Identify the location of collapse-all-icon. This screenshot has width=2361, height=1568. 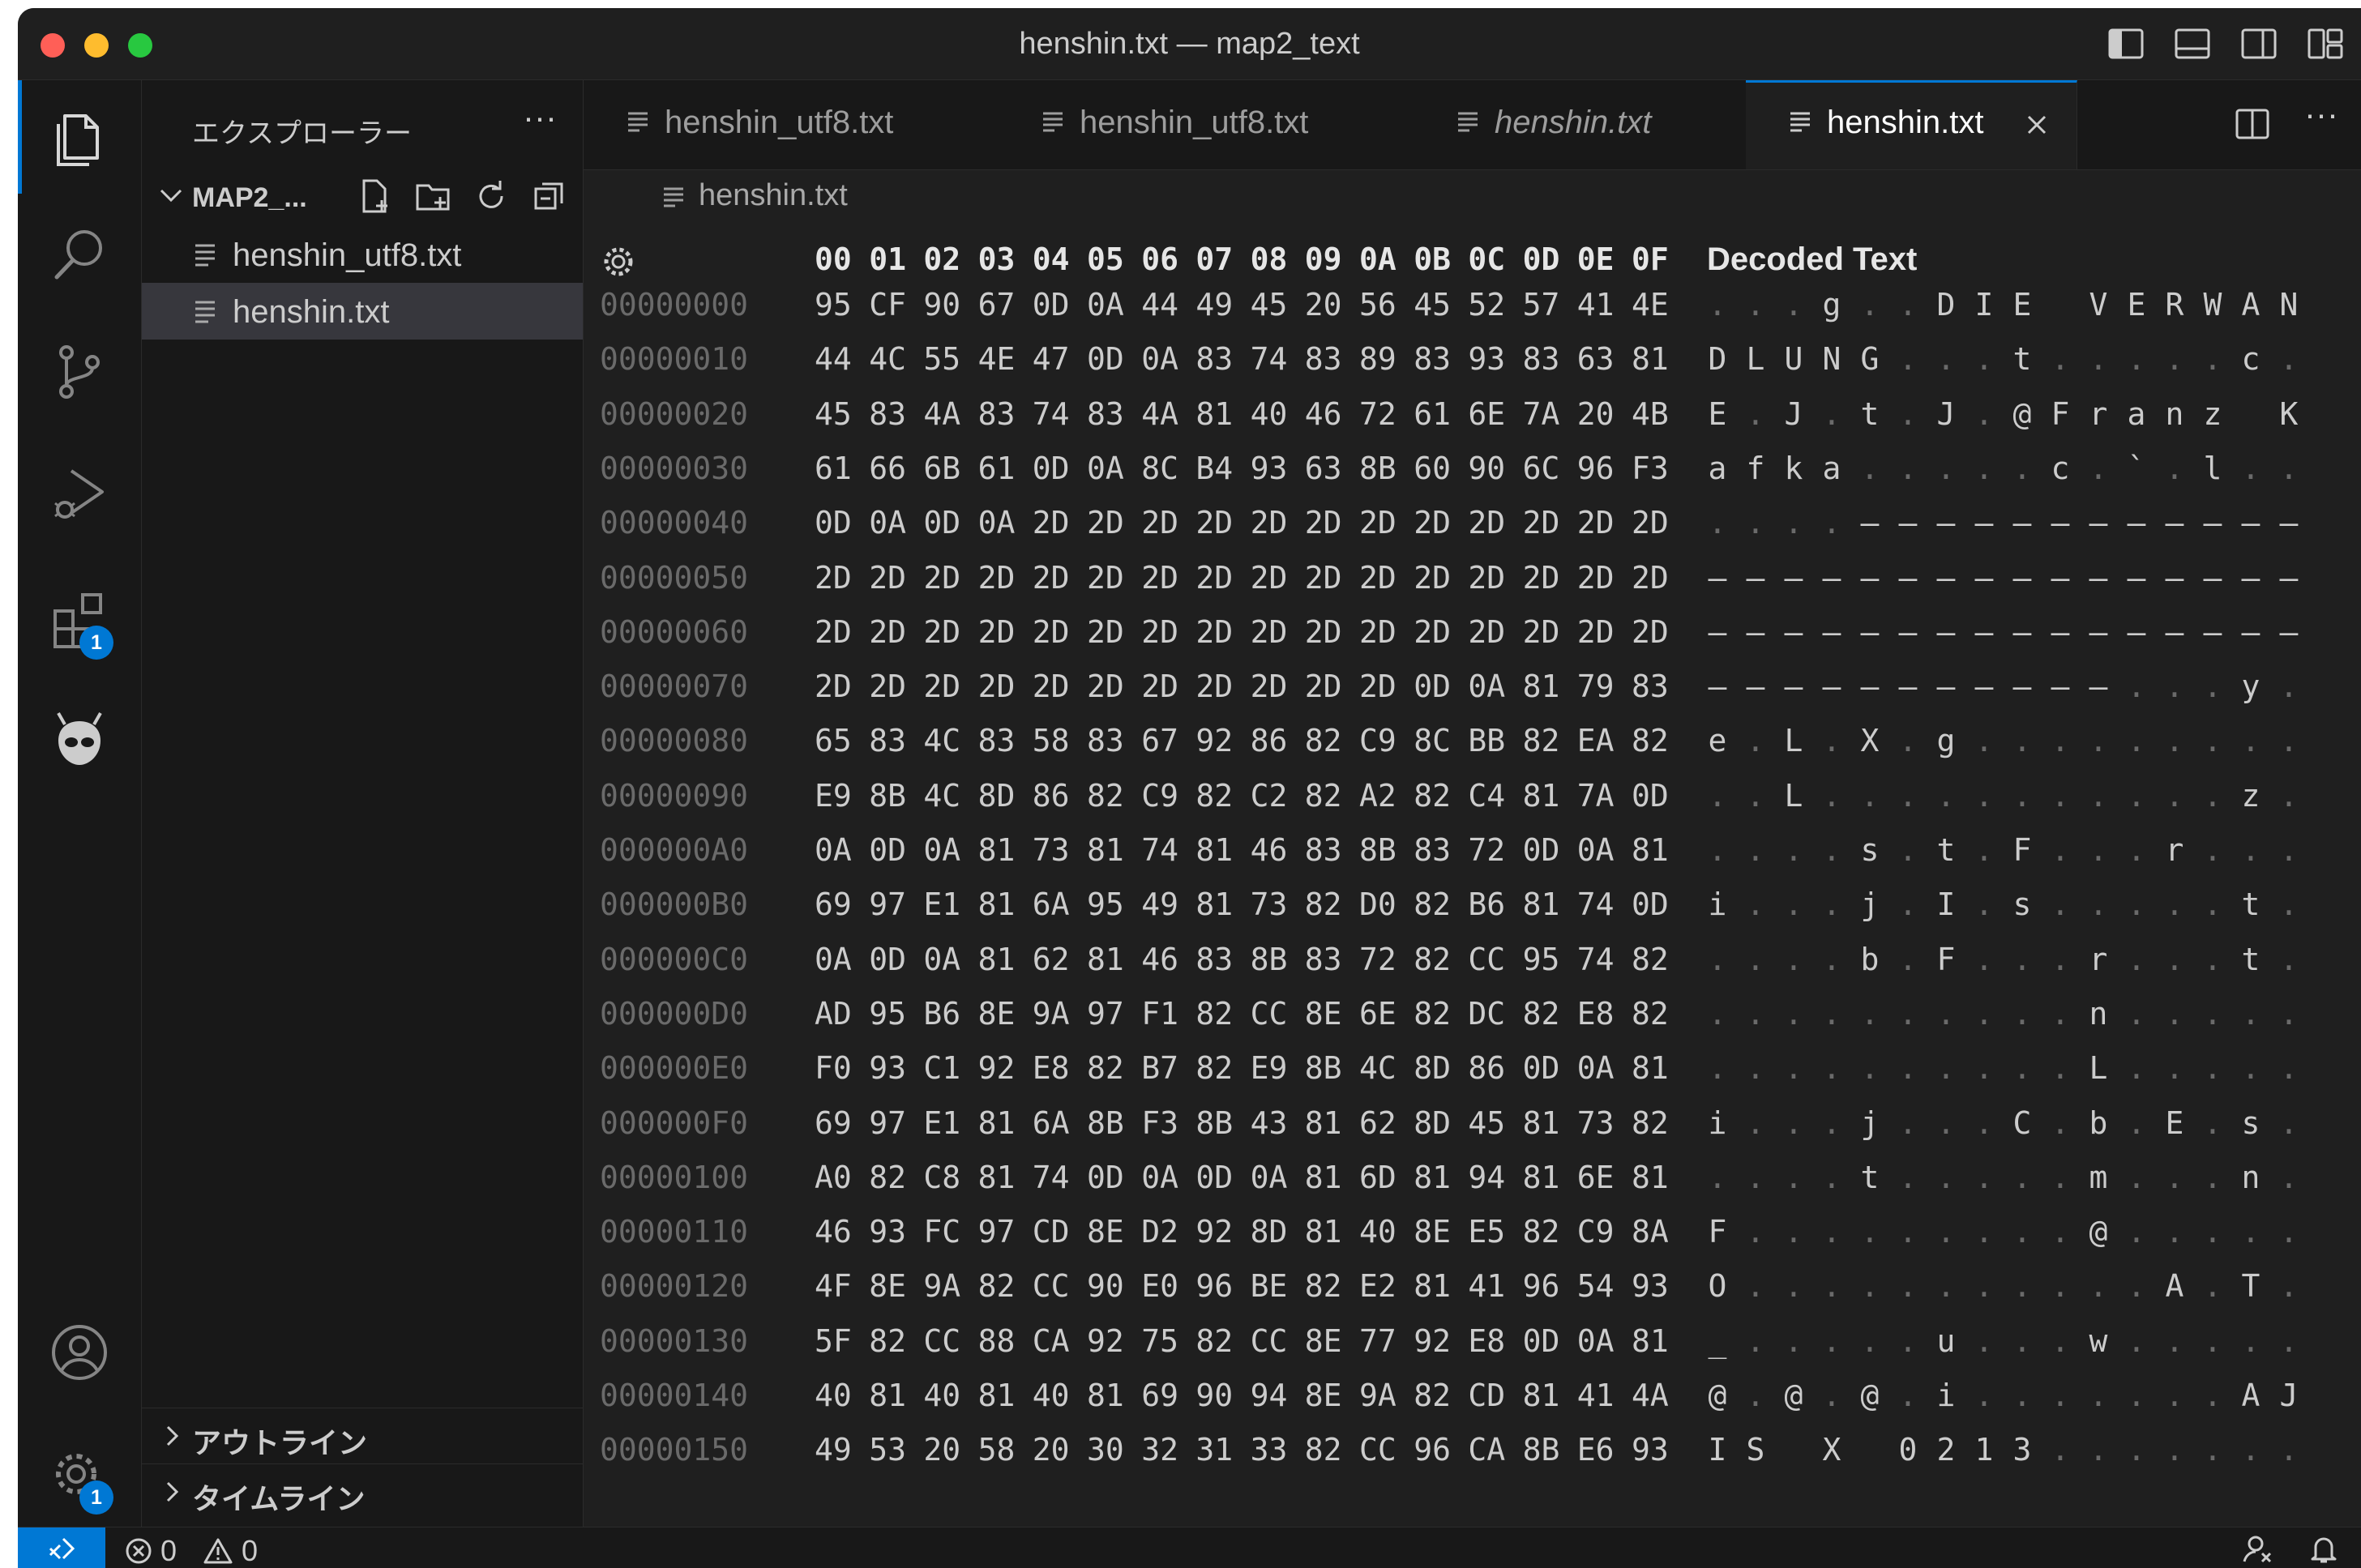
(549, 196).